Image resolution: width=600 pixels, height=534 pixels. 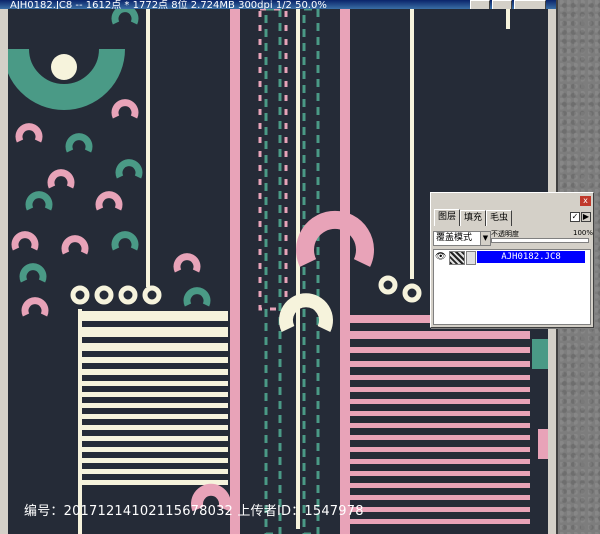 What do you see at coordinates (540, 240) in the screenshot?
I see `opacity-slider` at bounding box center [540, 240].